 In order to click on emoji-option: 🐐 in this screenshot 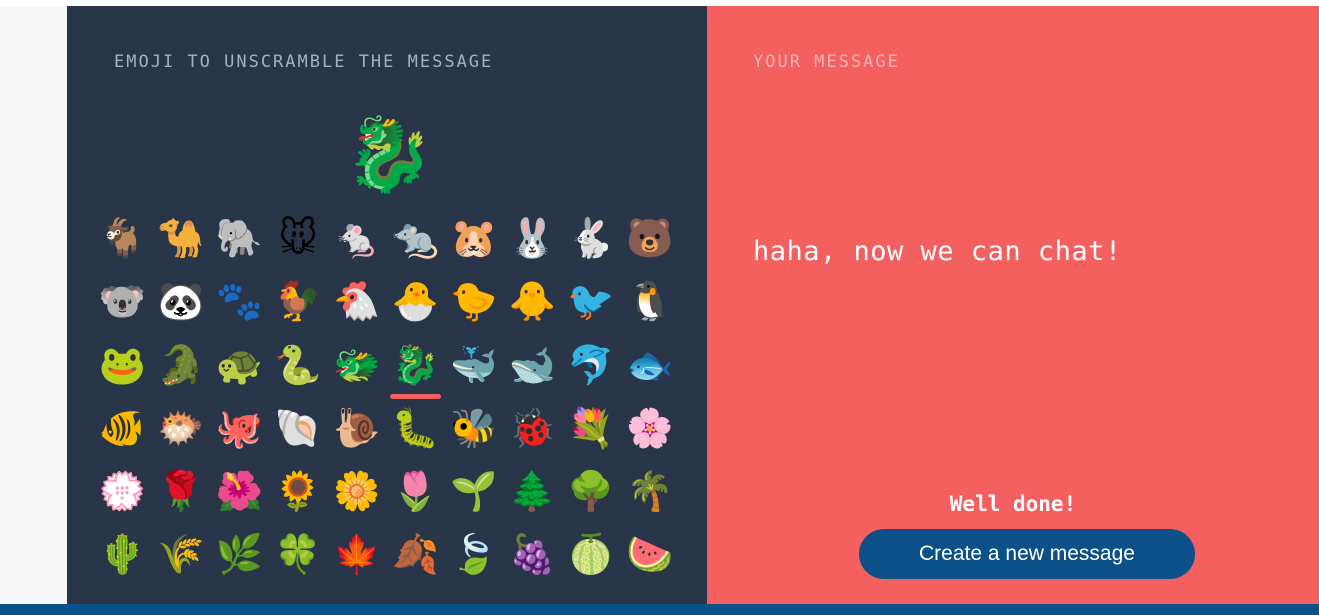, I will do `click(122, 245)`.